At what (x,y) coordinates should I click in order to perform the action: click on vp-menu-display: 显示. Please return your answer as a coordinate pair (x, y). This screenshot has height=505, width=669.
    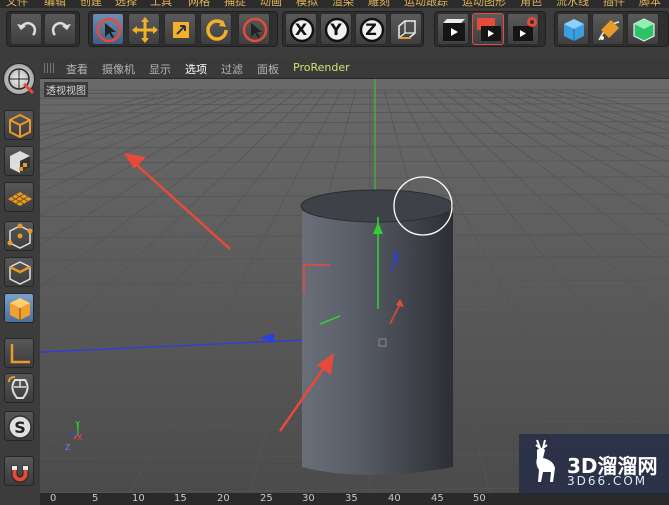
    Looking at the image, I should click on (160, 69).